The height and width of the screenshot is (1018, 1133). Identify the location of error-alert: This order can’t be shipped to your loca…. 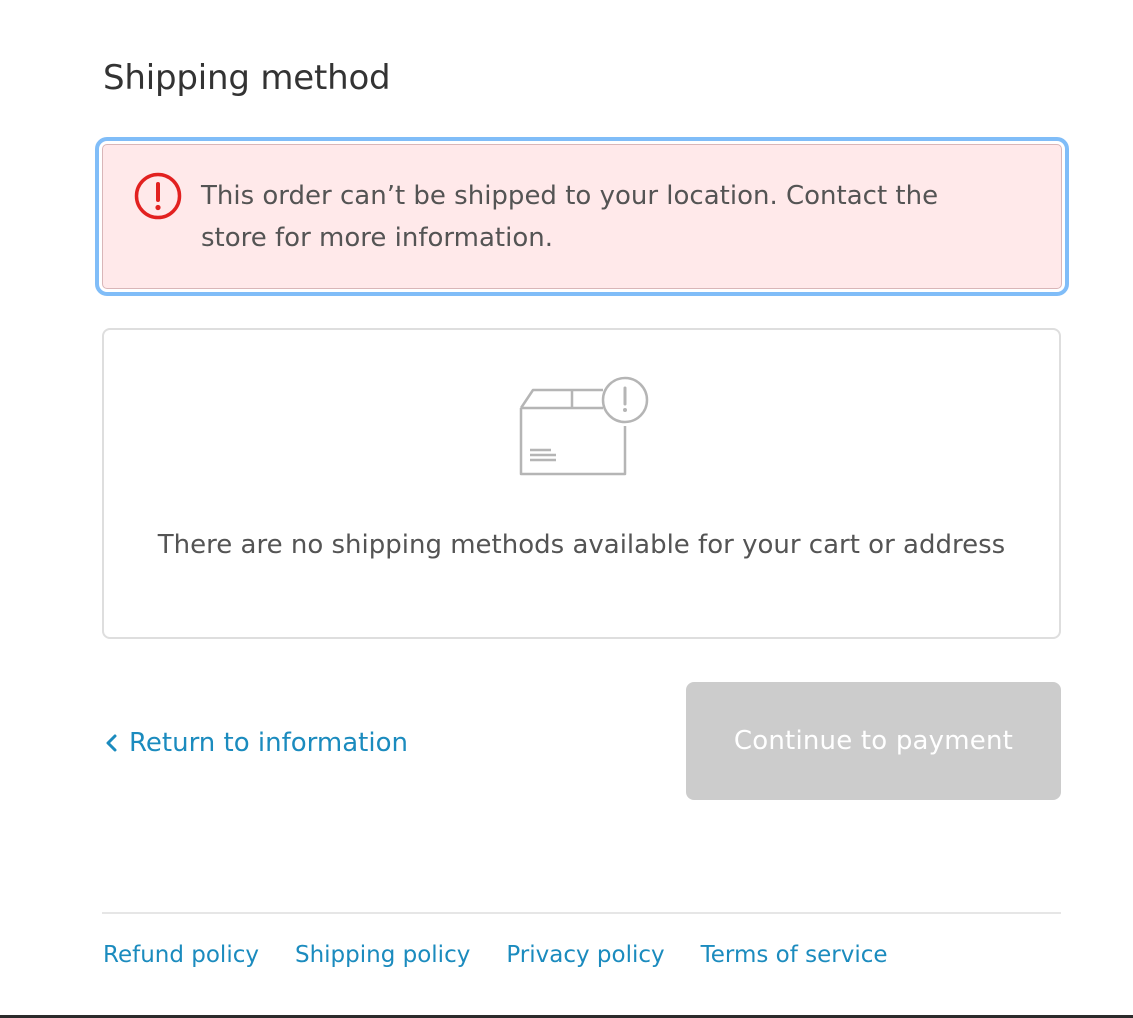
(582, 216).